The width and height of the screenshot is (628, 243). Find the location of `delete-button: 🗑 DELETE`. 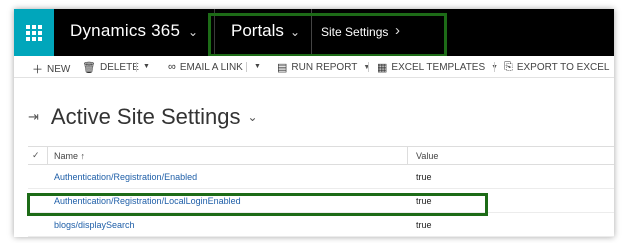

delete-button: 🗑 DELETE is located at coordinates (110, 67).